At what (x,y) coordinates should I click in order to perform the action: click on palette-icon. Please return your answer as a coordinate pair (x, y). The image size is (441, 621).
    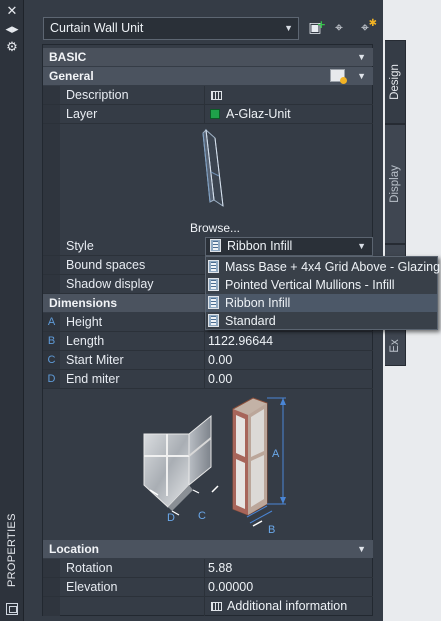
    Looking at the image, I should click on (12, 609).